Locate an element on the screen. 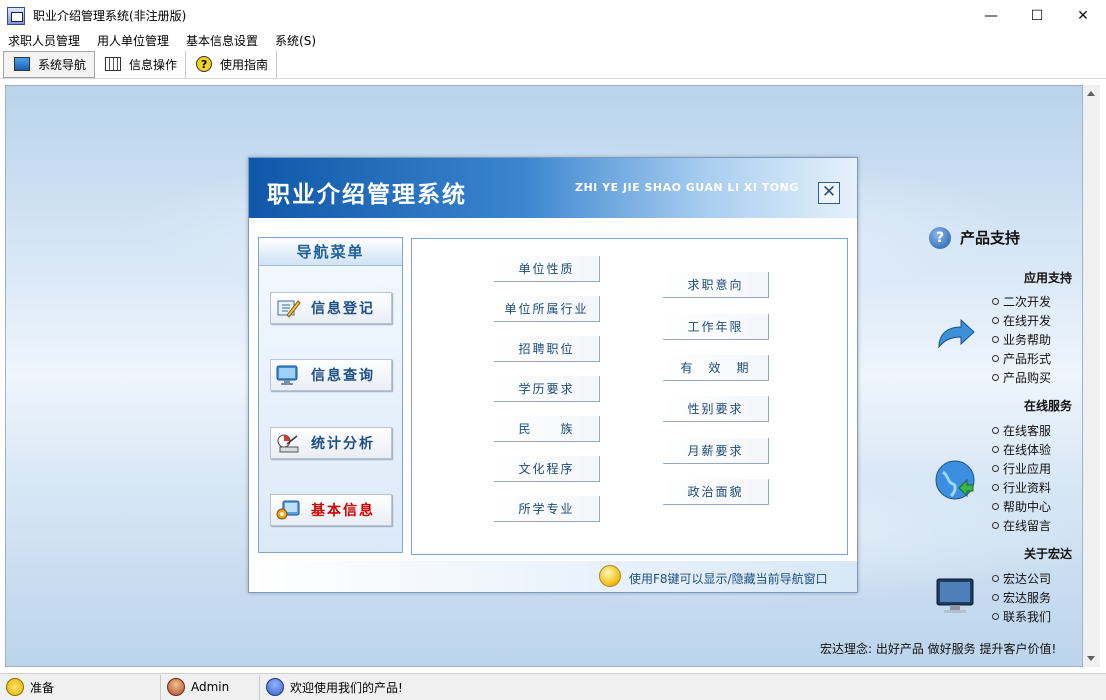 The image size is (1106, 700). link-online-message: 在线留言 is located at coordinates (1021, 525).